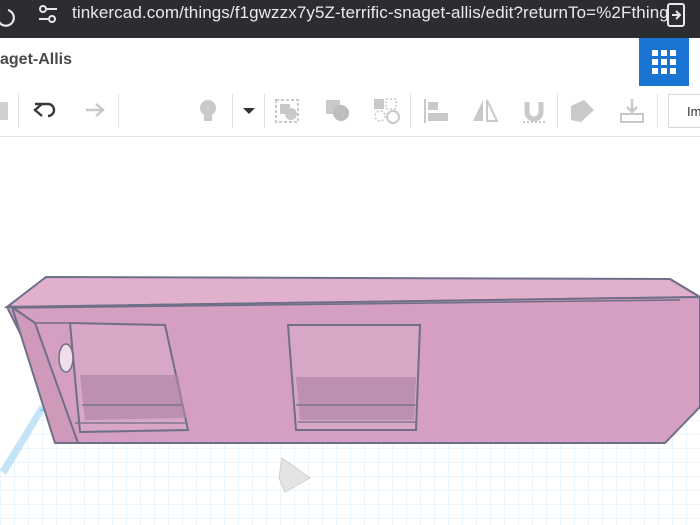 The image size is (700, 525). I want to click on light-bulb-icon, so click(208, 110).